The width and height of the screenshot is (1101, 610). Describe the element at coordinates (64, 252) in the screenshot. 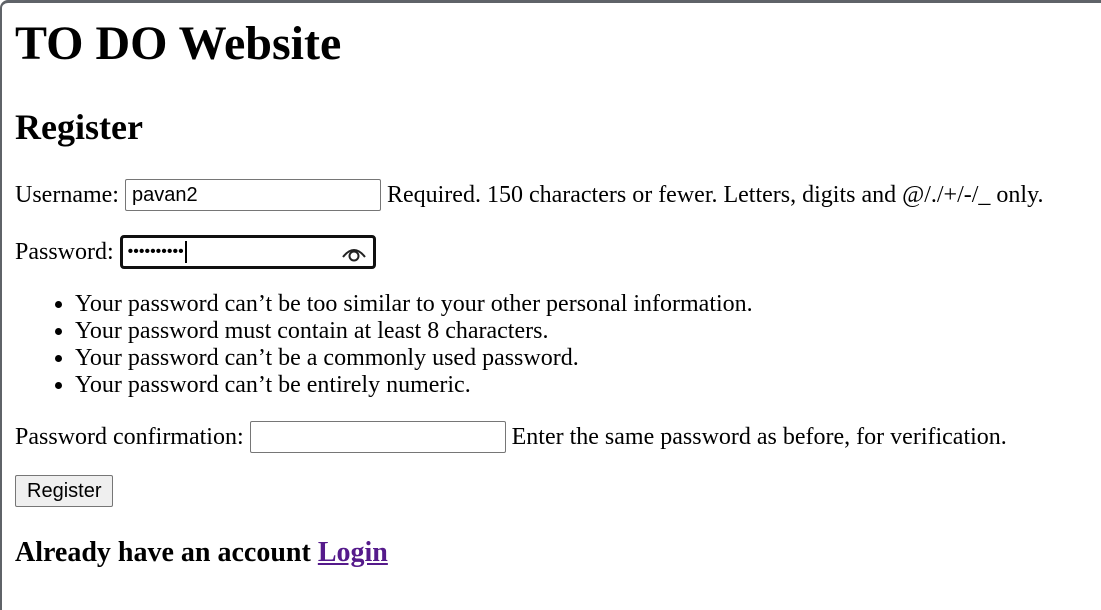

I see `password-label: Password:` at that location.